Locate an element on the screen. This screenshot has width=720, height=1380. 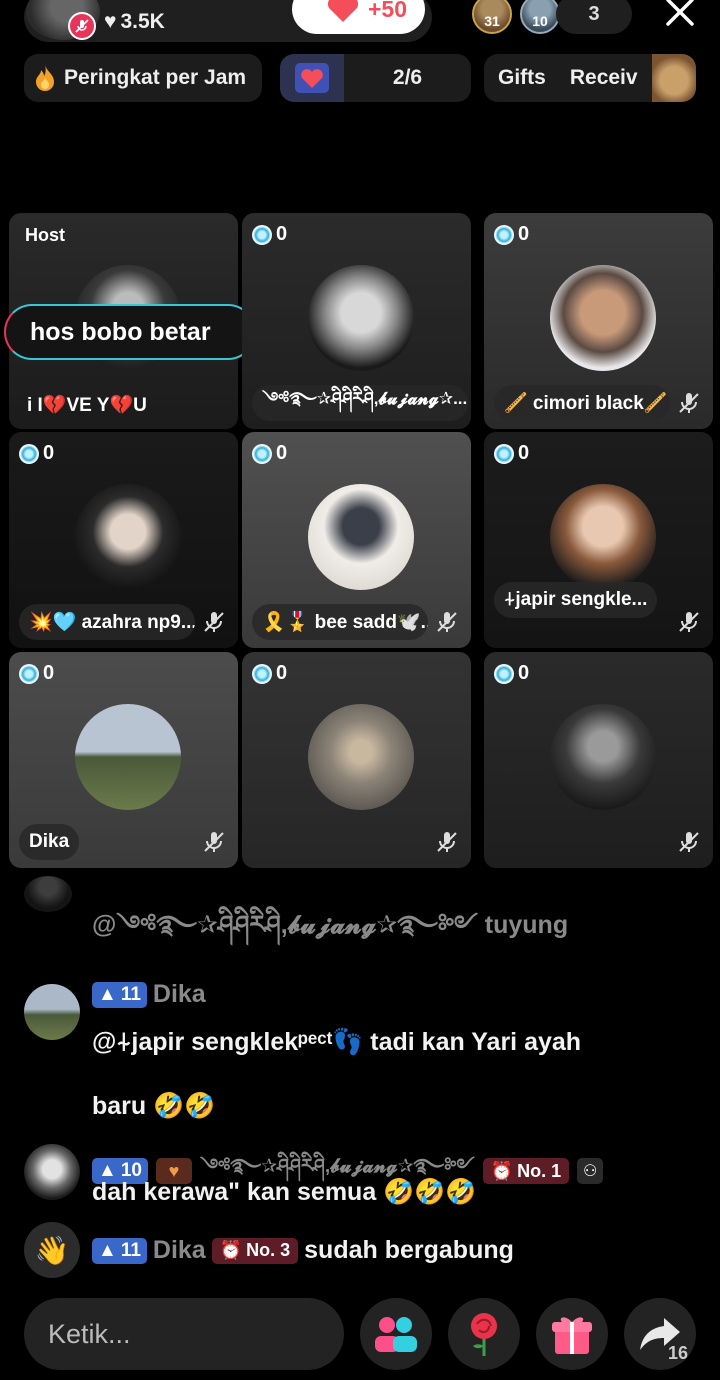
join-text: sudah bergabung is located at coordinates (409, 1250).